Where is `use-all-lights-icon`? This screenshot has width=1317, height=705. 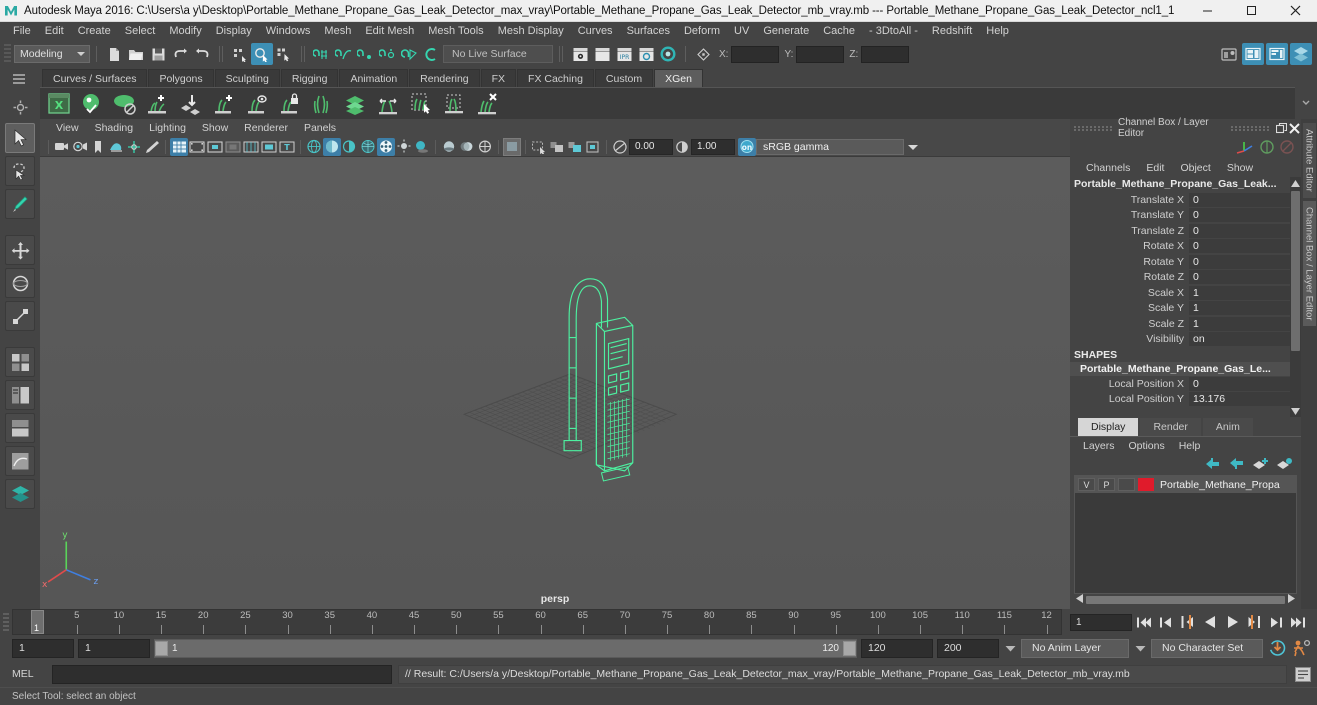
use-all-lights-icon is located at coordinates (404, 147).